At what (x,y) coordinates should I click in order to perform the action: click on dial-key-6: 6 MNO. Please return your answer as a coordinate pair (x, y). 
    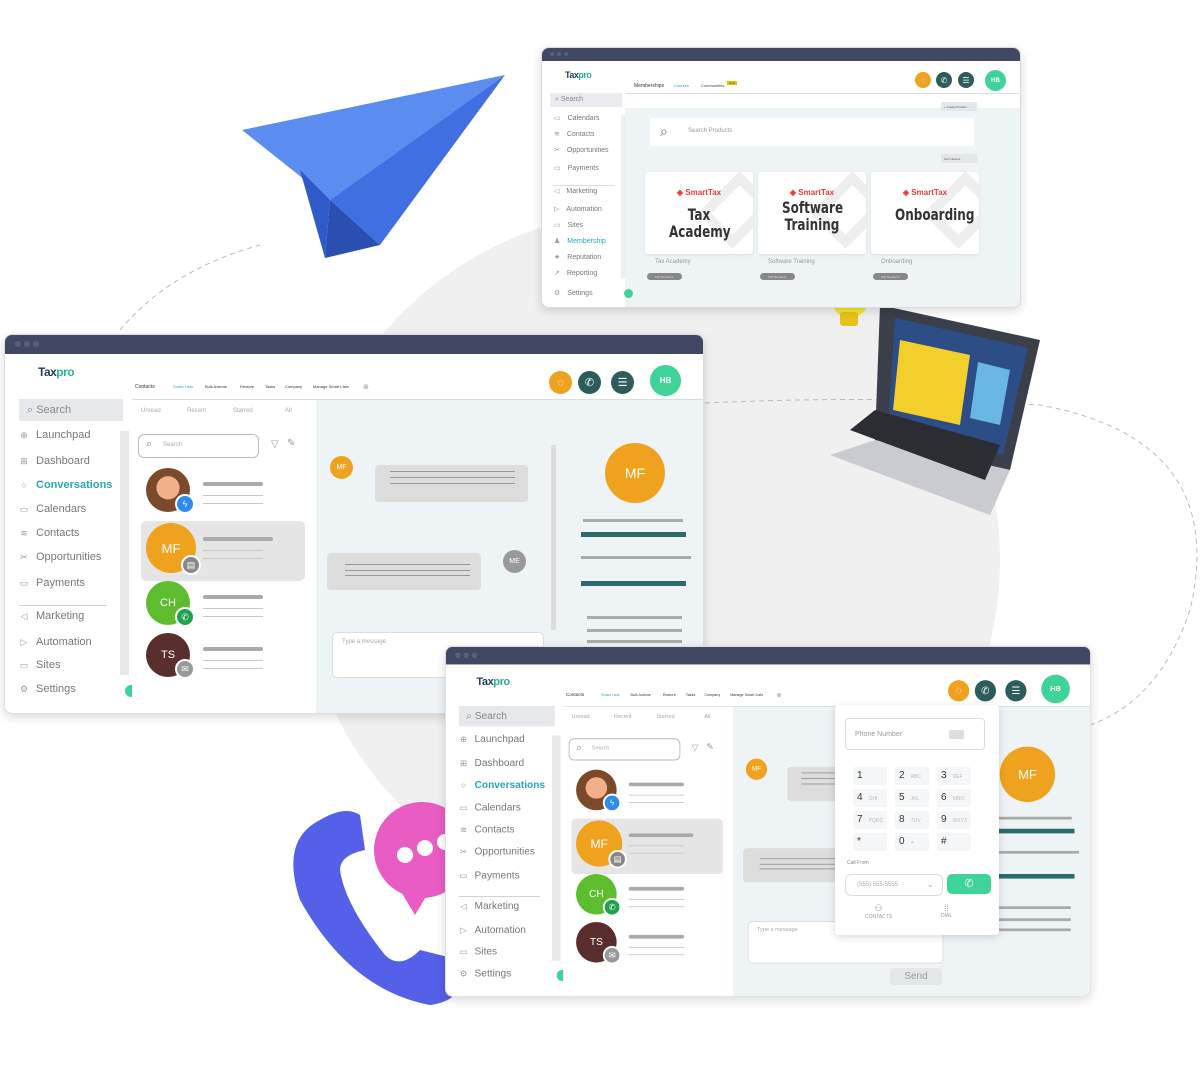
    Looking at the image, I should click on (954, 798).